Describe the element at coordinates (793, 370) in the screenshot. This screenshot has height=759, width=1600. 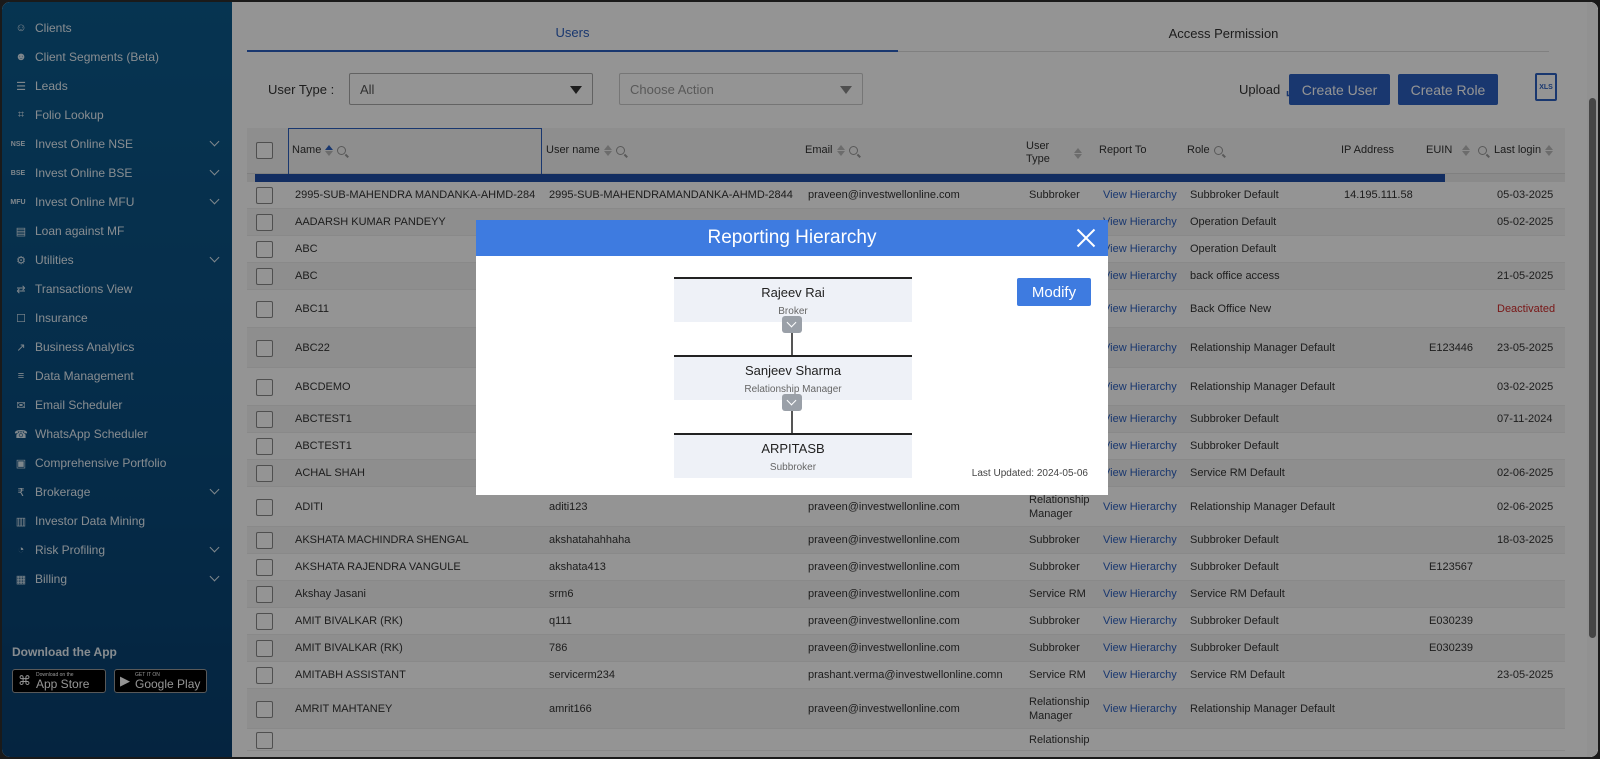
I see `node-name: Sanjeev Sharma` at that location.